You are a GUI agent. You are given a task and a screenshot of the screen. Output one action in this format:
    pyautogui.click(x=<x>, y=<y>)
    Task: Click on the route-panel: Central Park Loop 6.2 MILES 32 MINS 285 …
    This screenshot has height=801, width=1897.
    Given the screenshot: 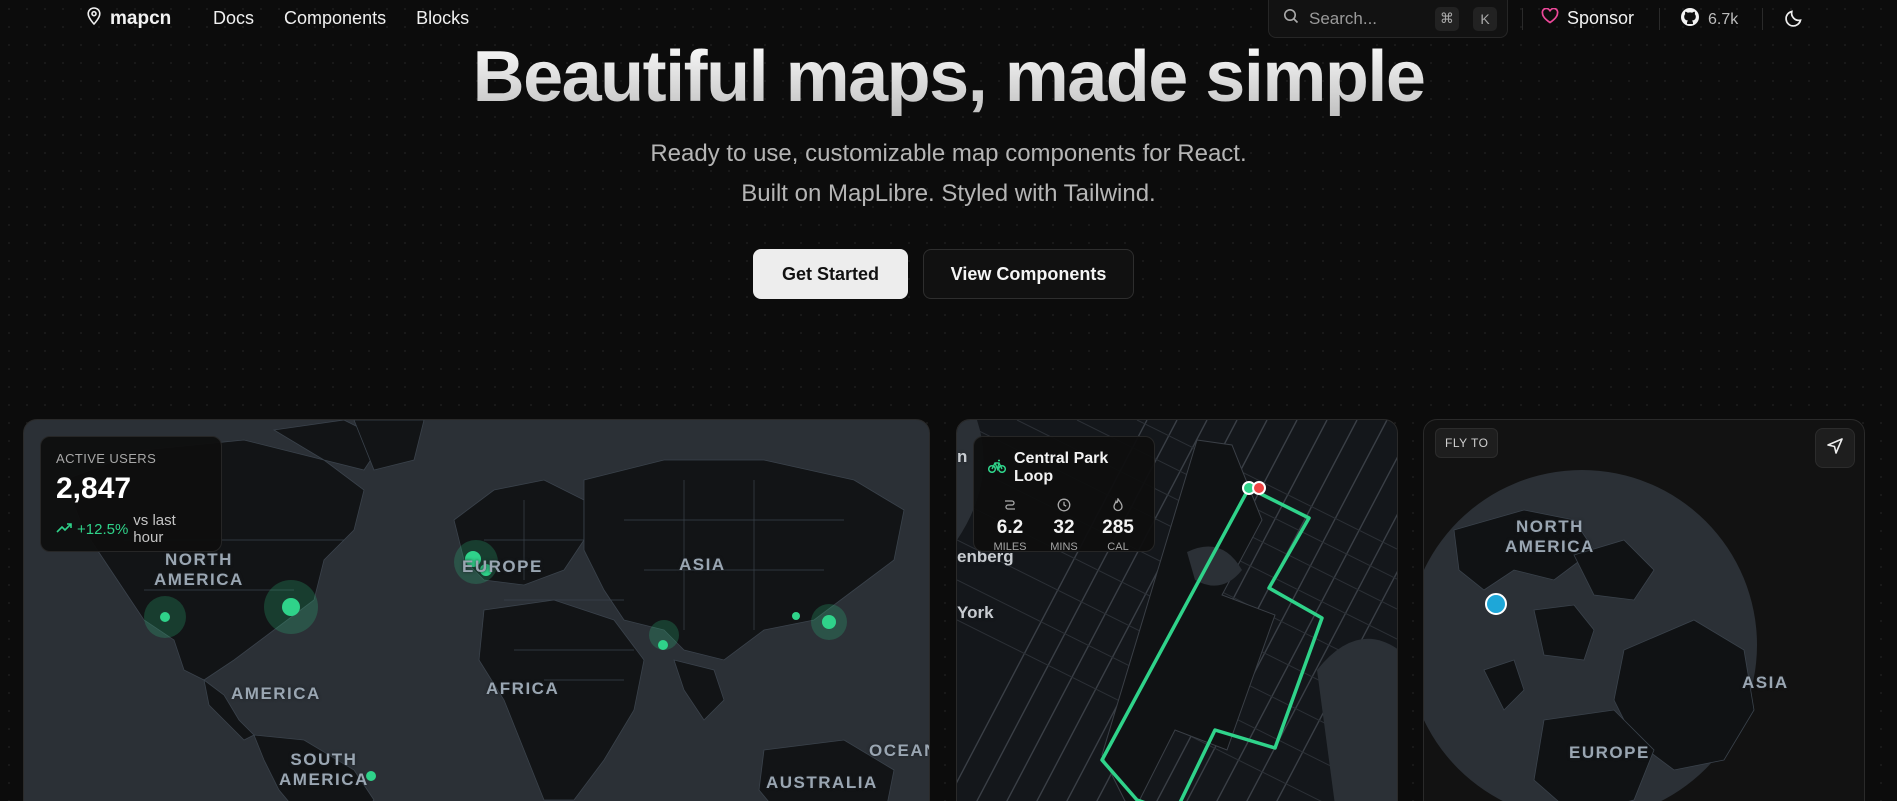 What is the action you would take?
    pyautogui.click(x=1064, y=494)
    